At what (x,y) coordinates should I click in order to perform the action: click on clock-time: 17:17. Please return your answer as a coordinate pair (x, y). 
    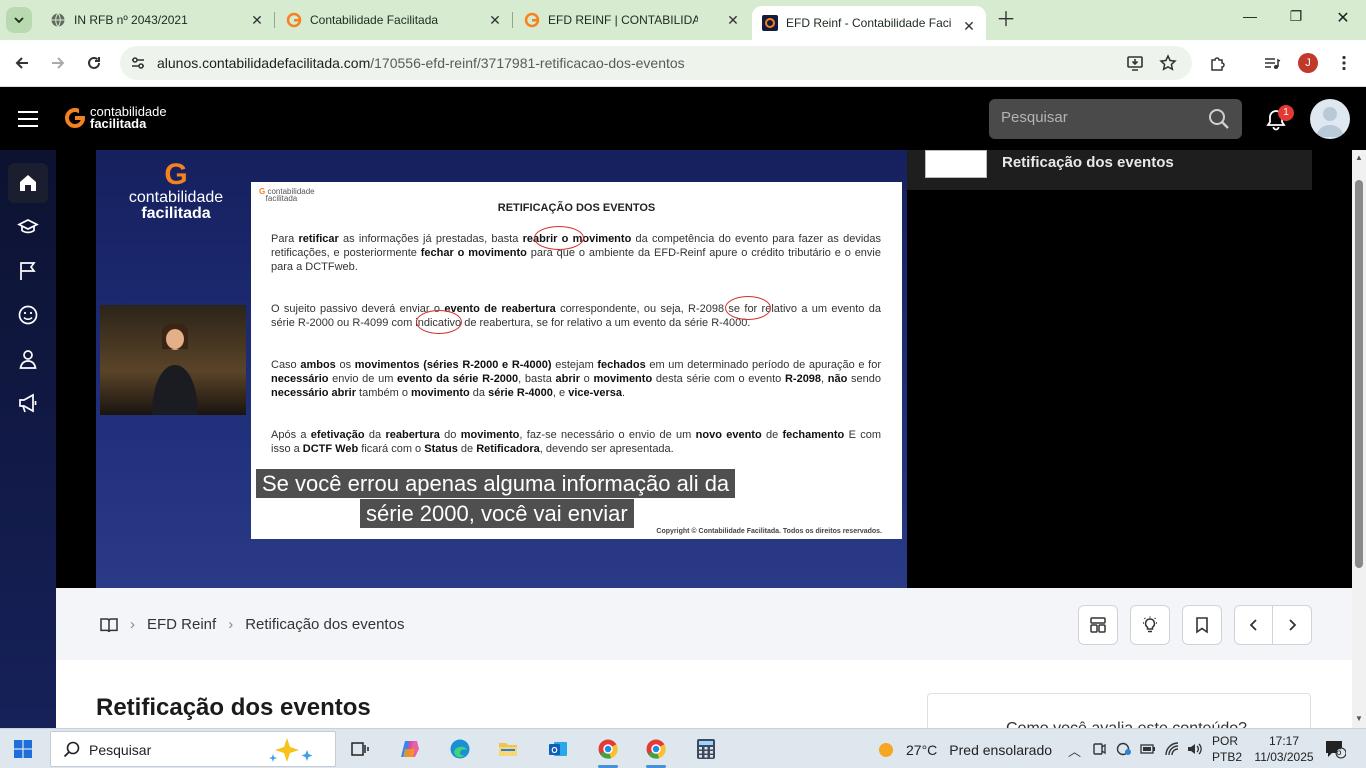
    Looking at the image, I should click on (1284, 741).